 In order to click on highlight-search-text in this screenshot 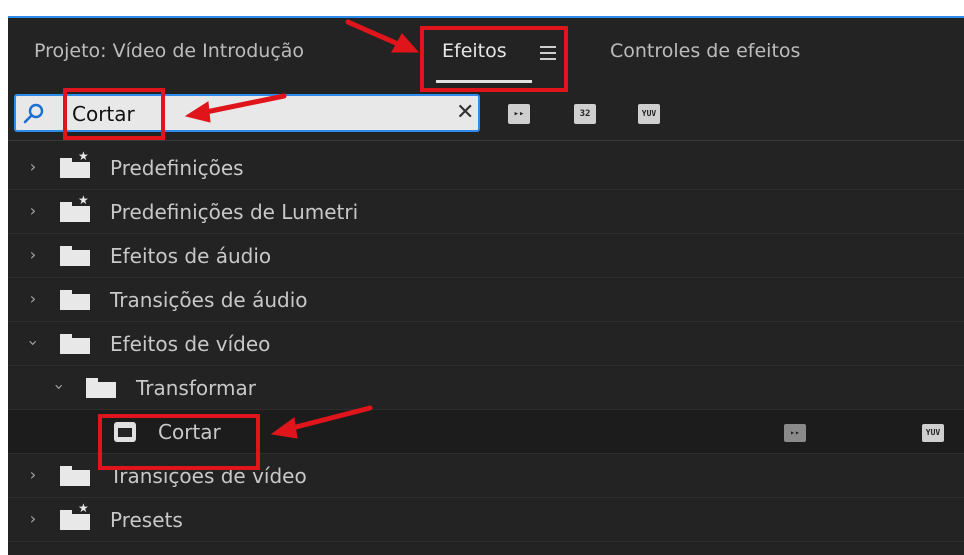, I will do `click(114, 114)`.